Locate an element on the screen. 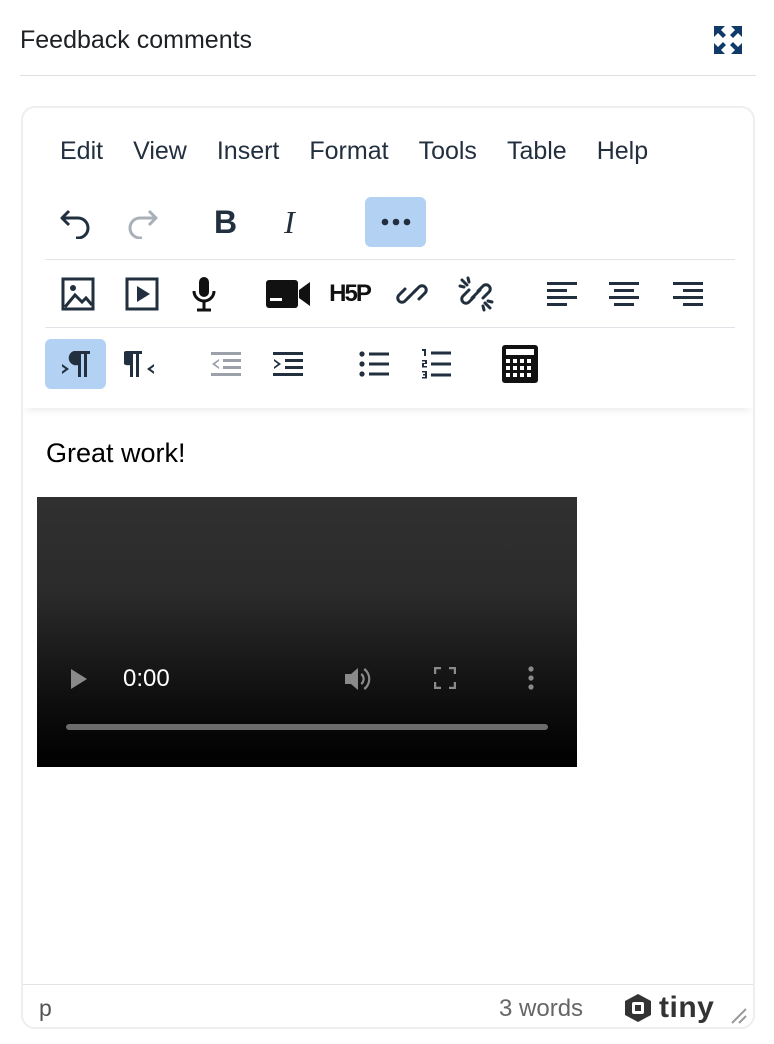  indent-icon is located at coordinates (287, 364).